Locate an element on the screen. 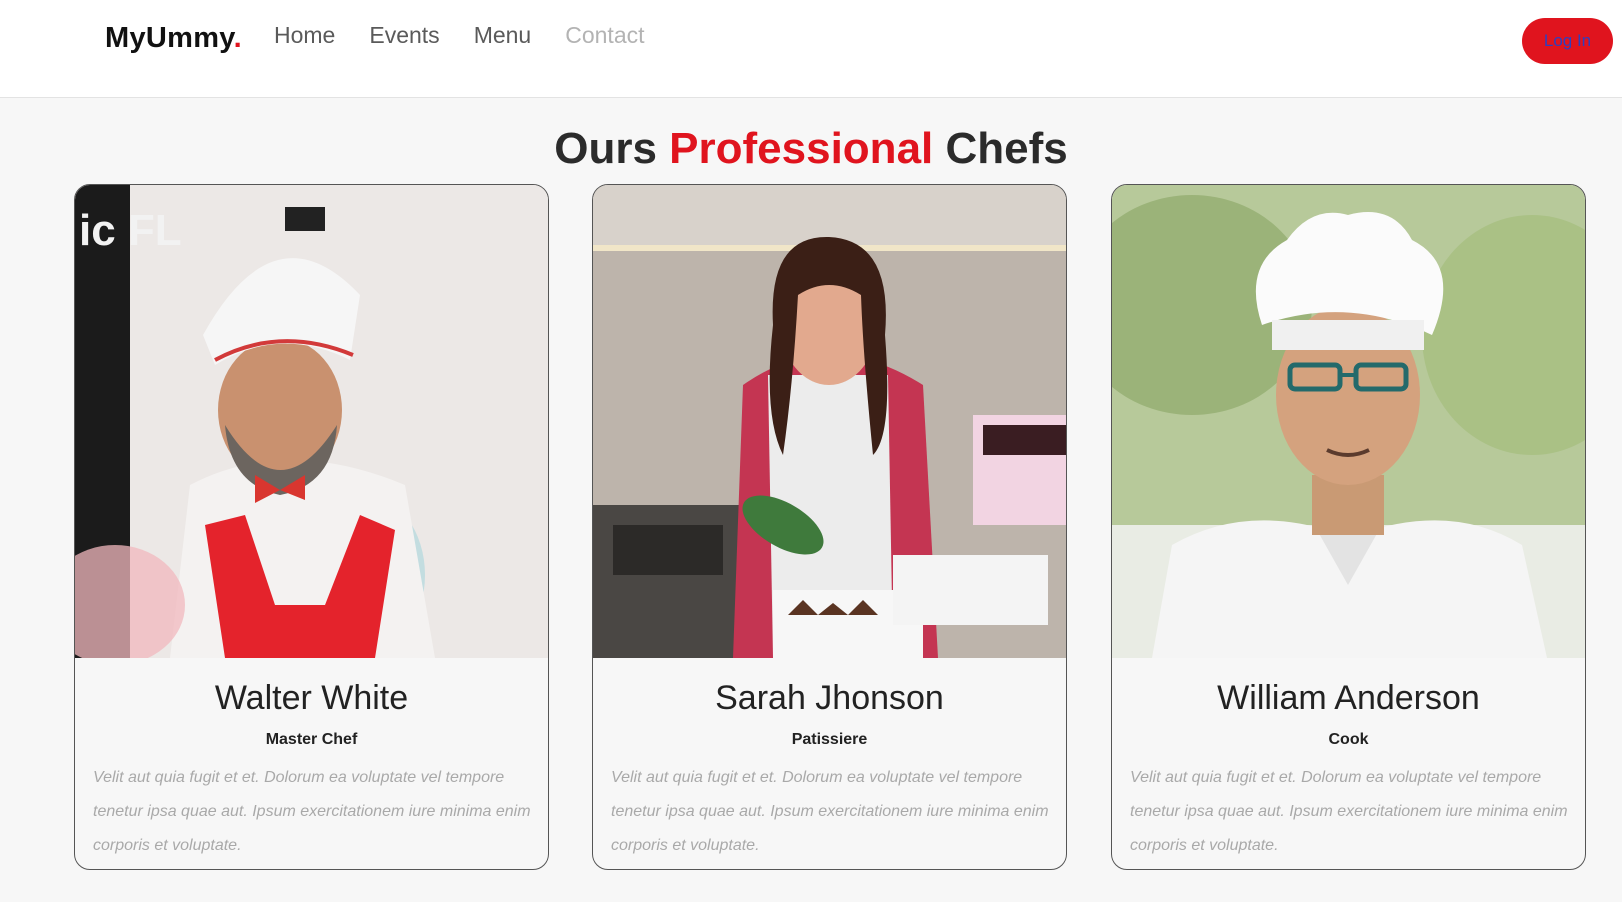 The width and height of the screenshot is (1622, 902). nav-home: Home is located at coordinates (304, 35).